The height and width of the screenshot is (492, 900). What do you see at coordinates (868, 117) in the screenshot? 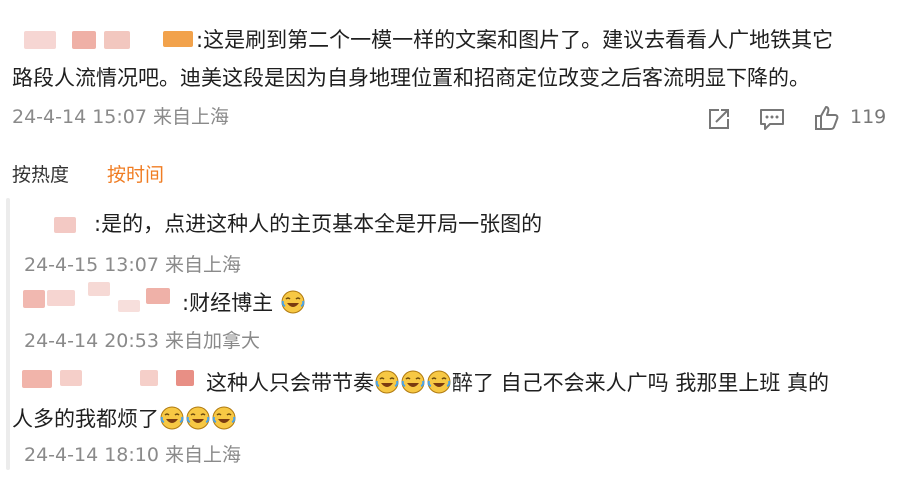
I see `like-count: 119` at bounding box center [868, 117].